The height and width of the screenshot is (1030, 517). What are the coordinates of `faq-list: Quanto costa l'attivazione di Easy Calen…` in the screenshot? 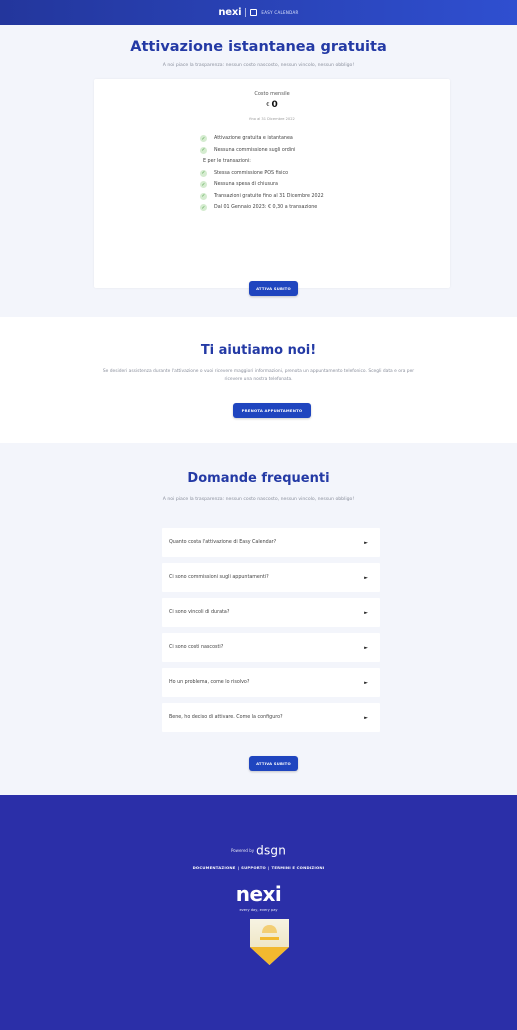 It's located at (271, 633).